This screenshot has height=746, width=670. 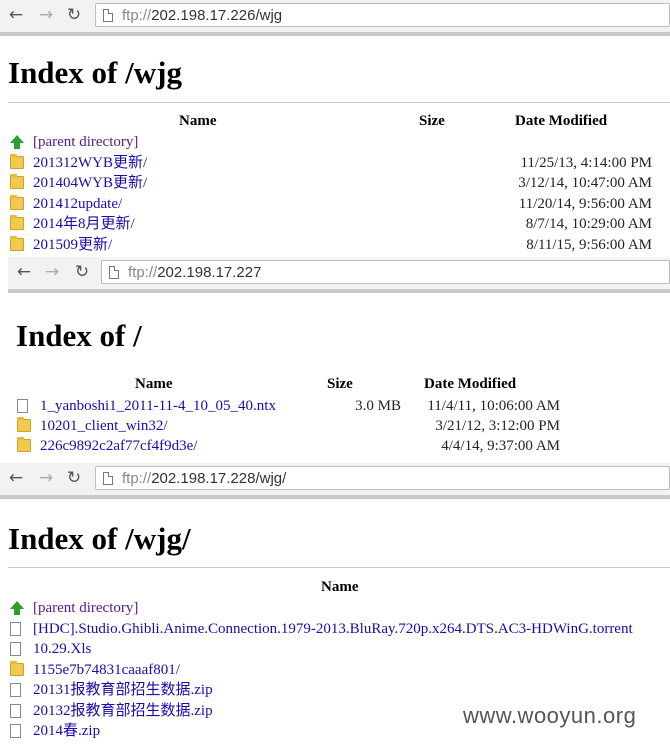 What do you see at coordinates (588, 224) in the screenshot?
I see `date-modified: 8/7/14, 10:29:00 AM` at bounding box center [588, 224].